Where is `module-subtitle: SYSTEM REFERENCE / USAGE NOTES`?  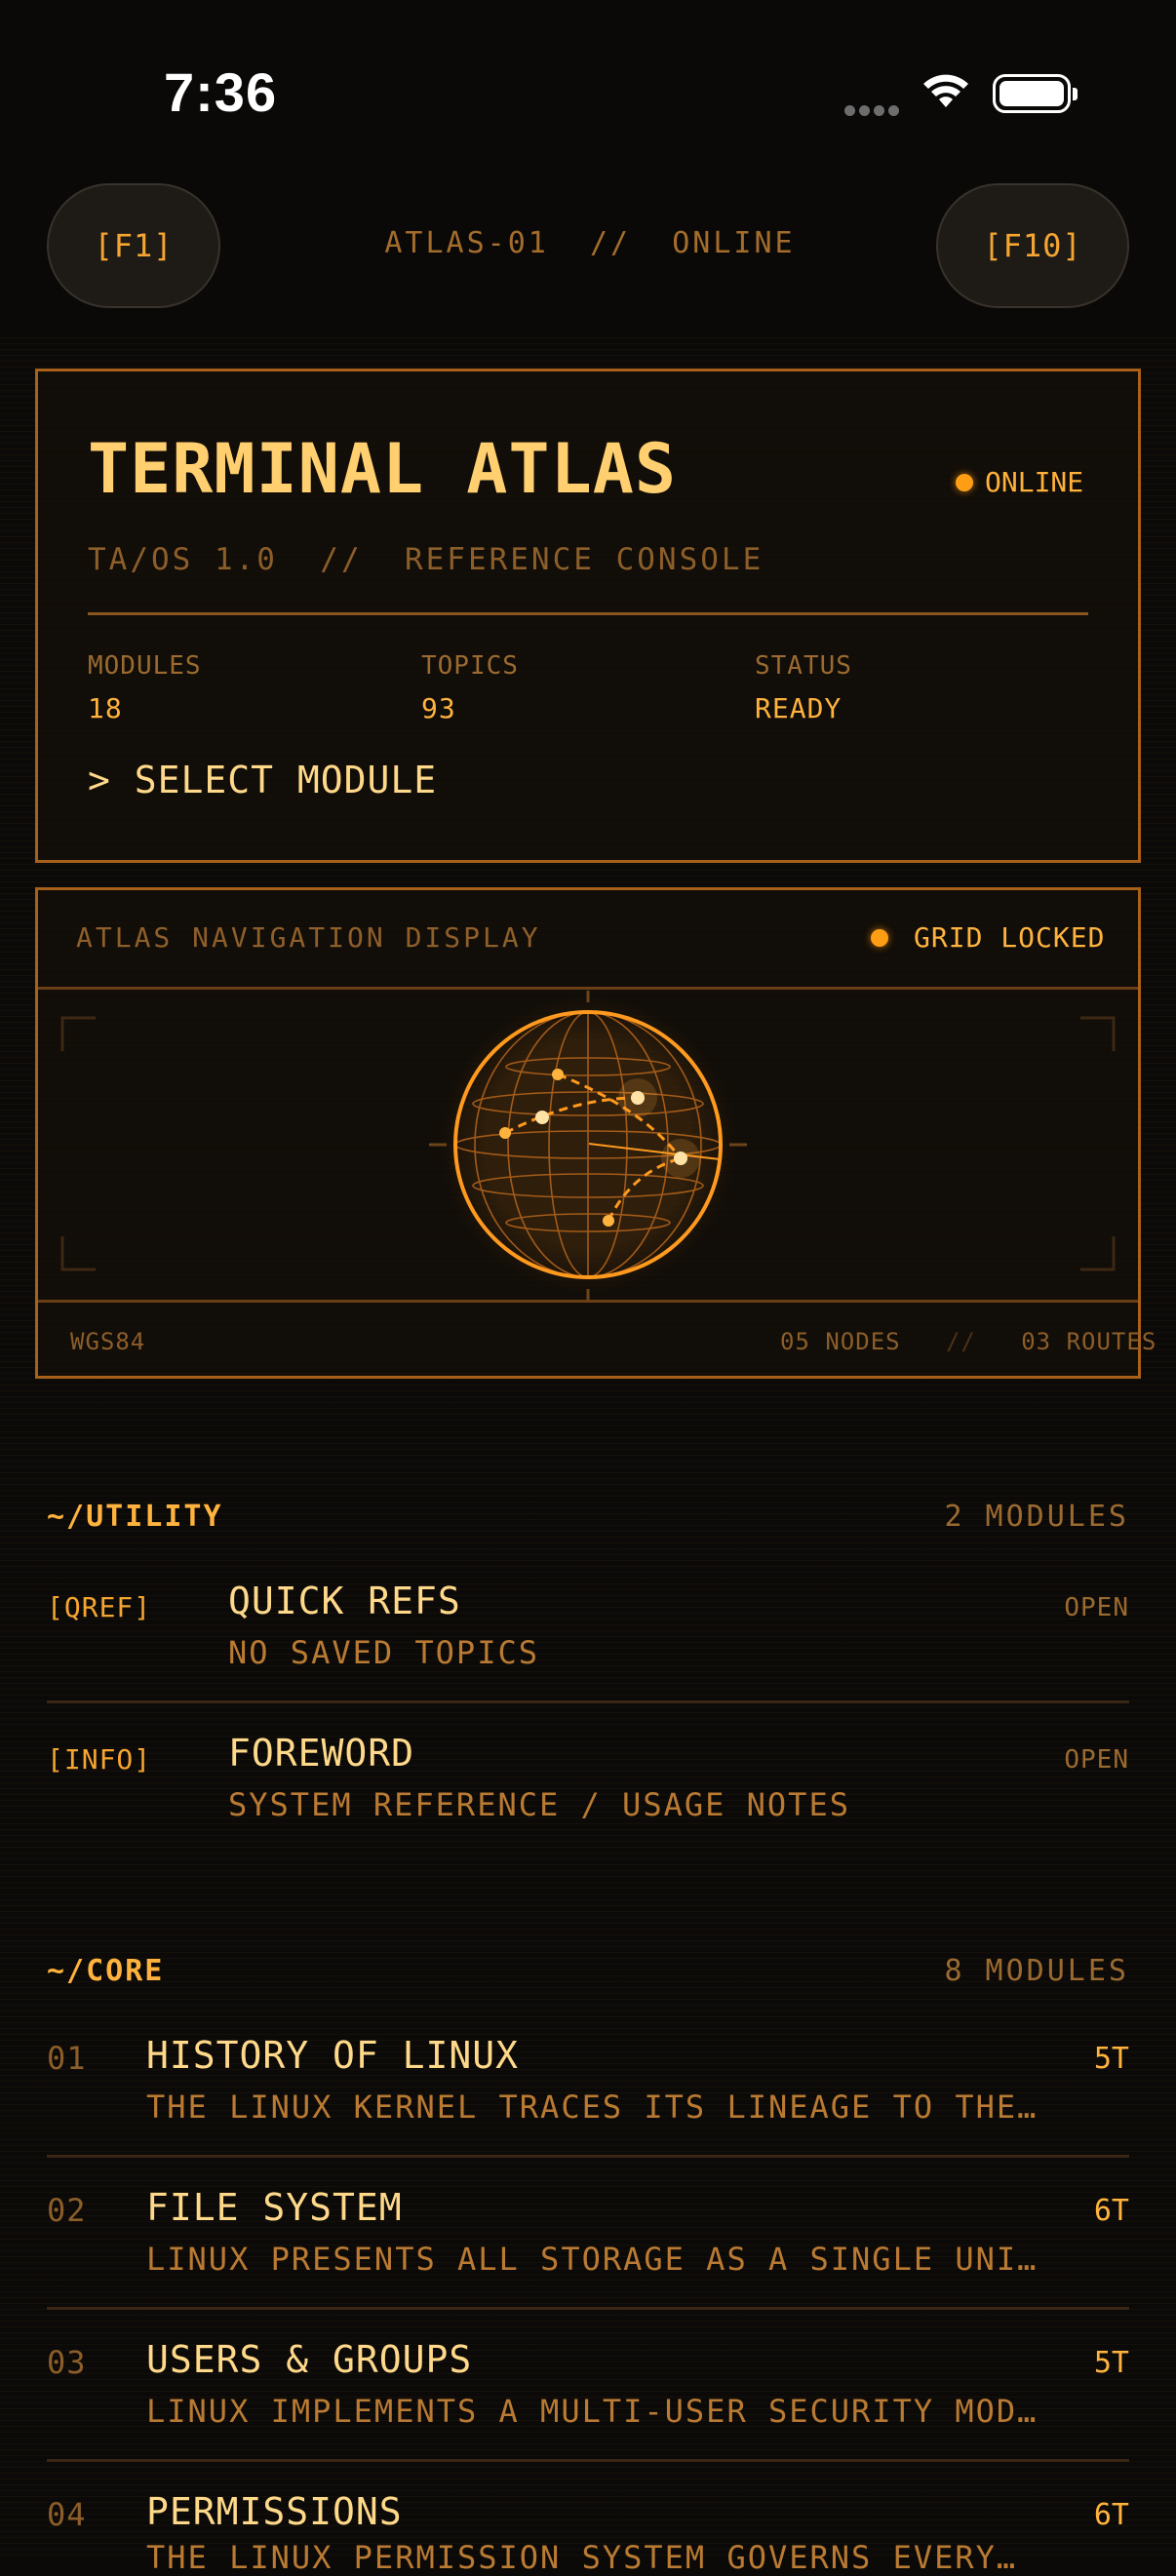 module-subtitle: SYSTEM REFERENCE / USAGE NOTES is located at coordinates (539, 1804).